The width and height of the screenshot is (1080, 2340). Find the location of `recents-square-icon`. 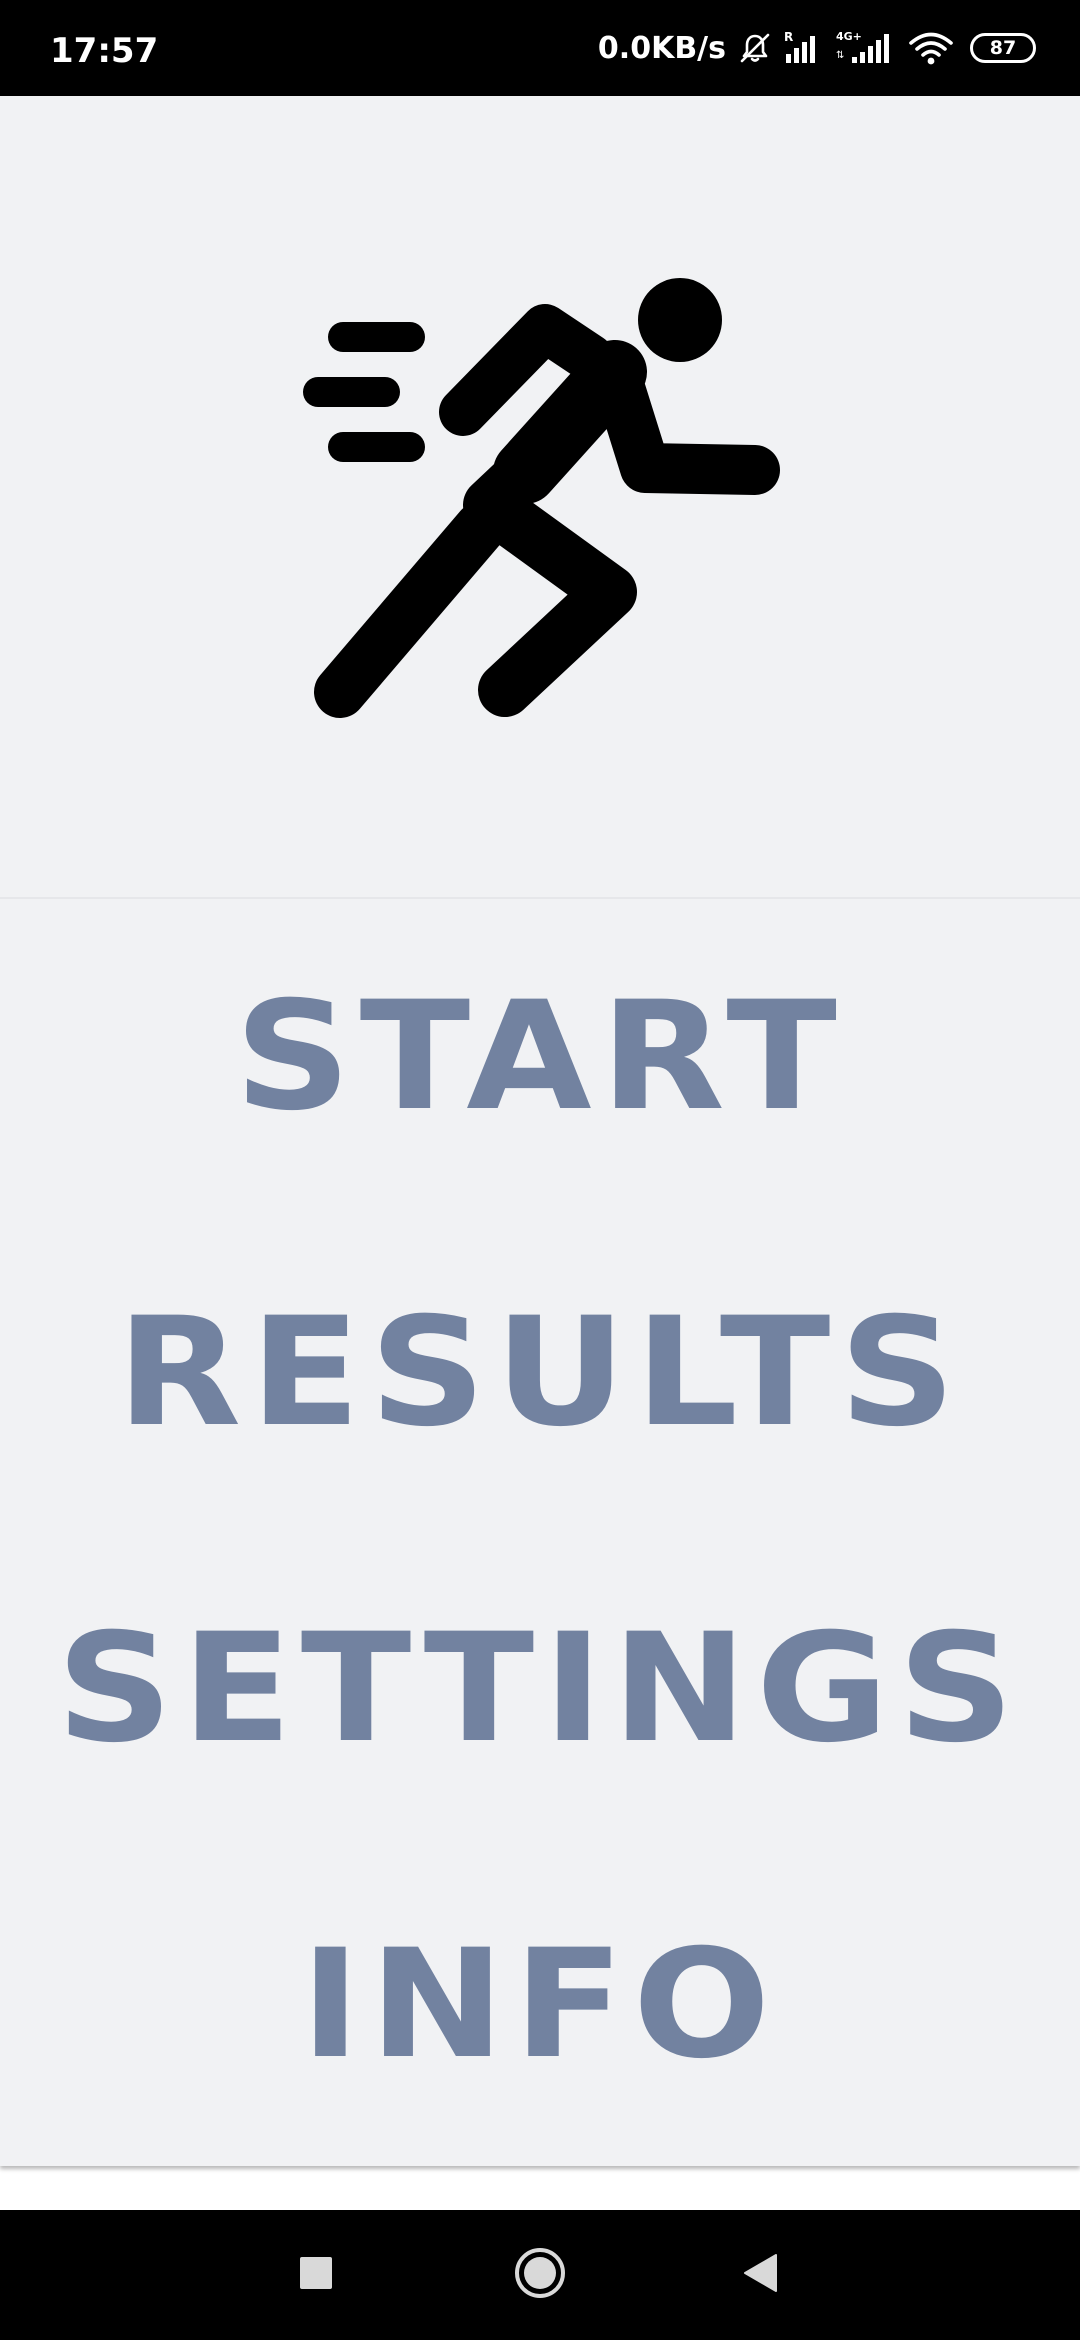

recents-square-icon is located at coordinates (316, 2275).